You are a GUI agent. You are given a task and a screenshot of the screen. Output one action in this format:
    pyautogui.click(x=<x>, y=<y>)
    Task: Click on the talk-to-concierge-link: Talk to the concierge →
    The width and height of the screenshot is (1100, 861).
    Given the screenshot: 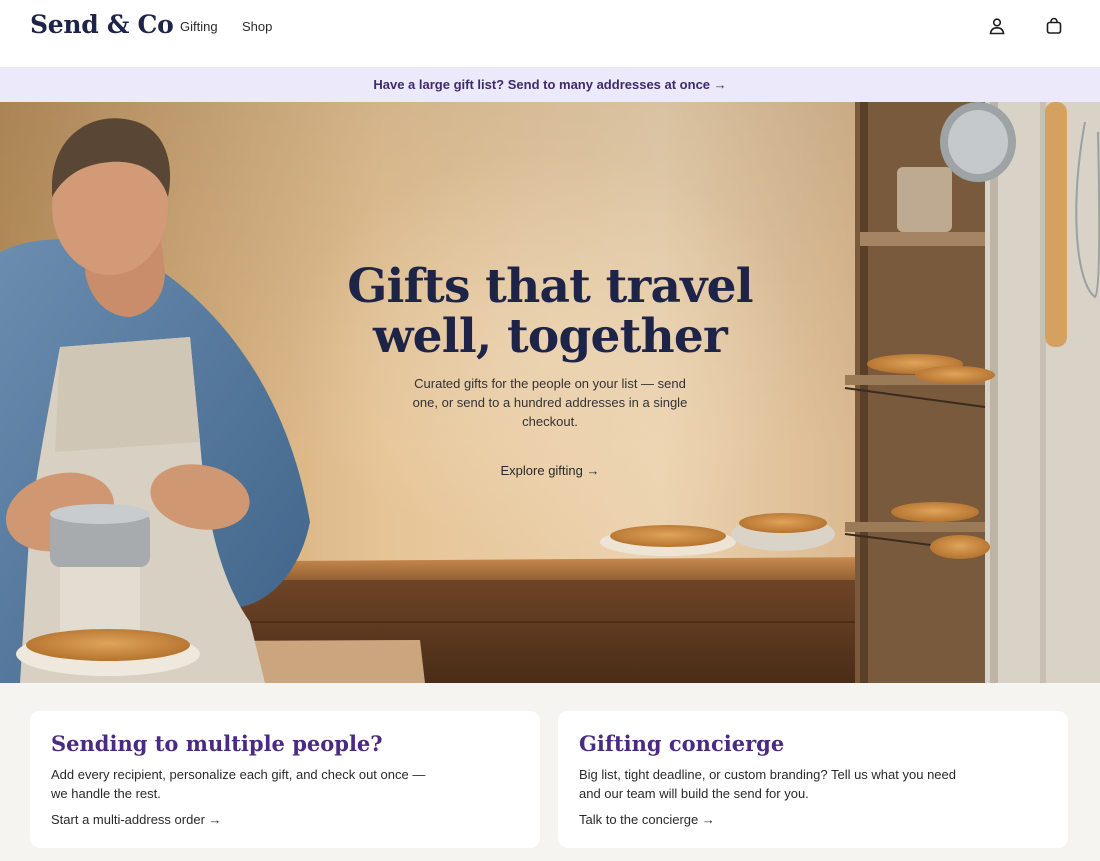 What is the action you would take?
    pyautogui.click(x=647, y=819)
    